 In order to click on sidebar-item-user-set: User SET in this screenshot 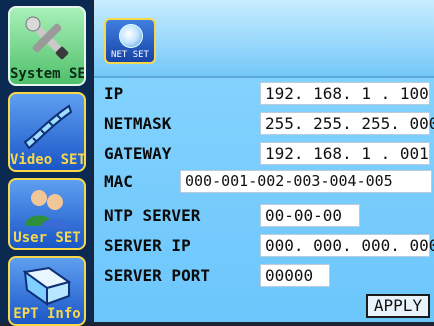, I will do `click(47, 214)`.